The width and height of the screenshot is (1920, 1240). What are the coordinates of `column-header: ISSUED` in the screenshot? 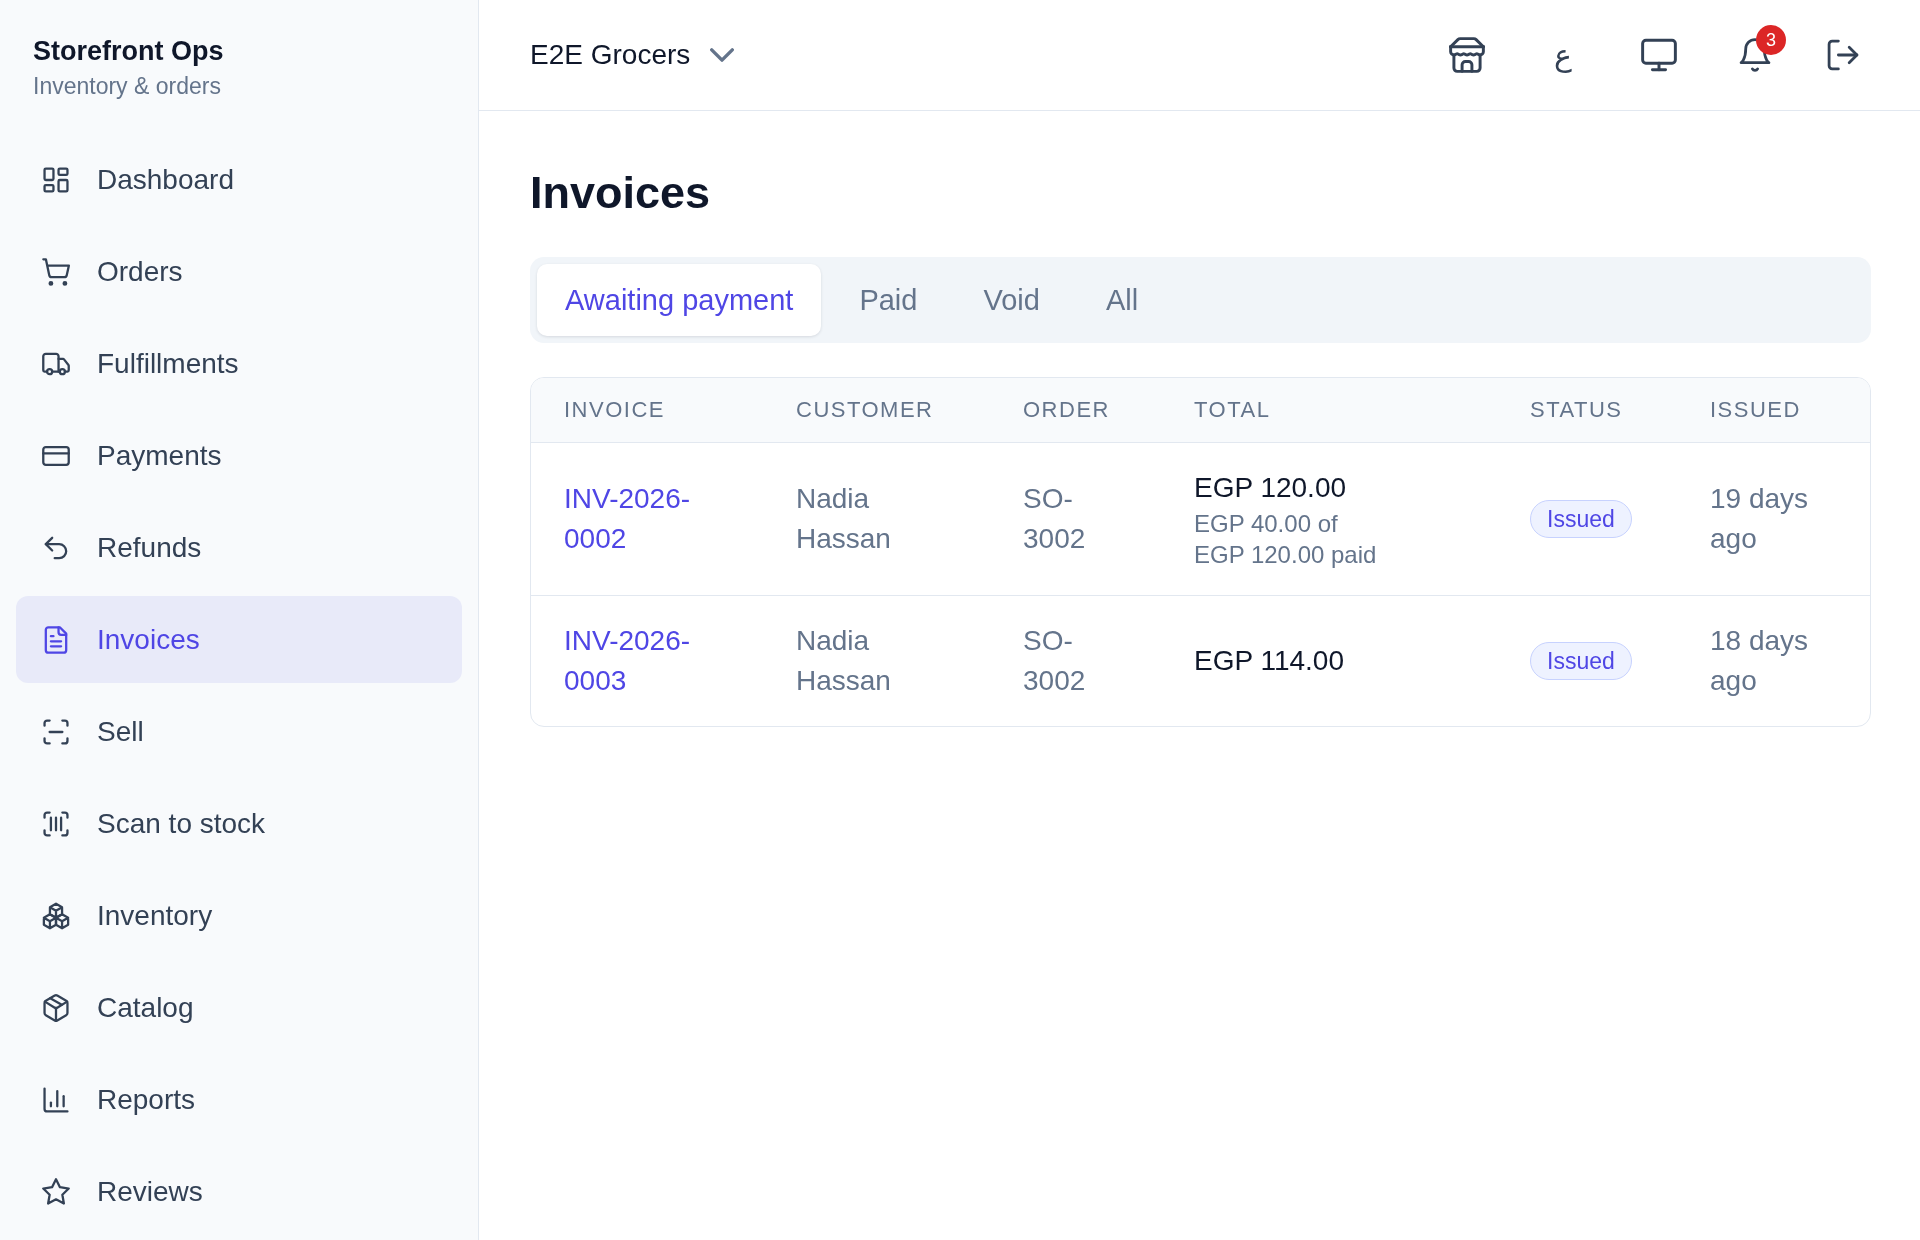 It's located at (1755, 410).